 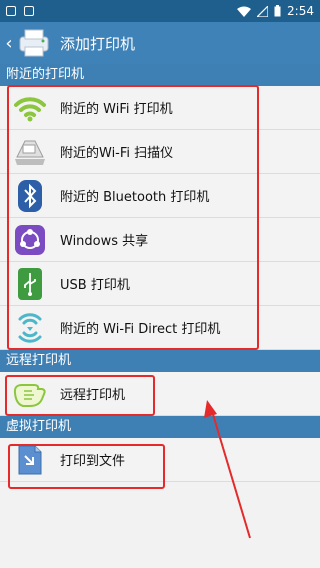 What do you see at coordinates (227, 469) in the screenshot?
I see `annotation-arrow` at bounding box center [227, 469].